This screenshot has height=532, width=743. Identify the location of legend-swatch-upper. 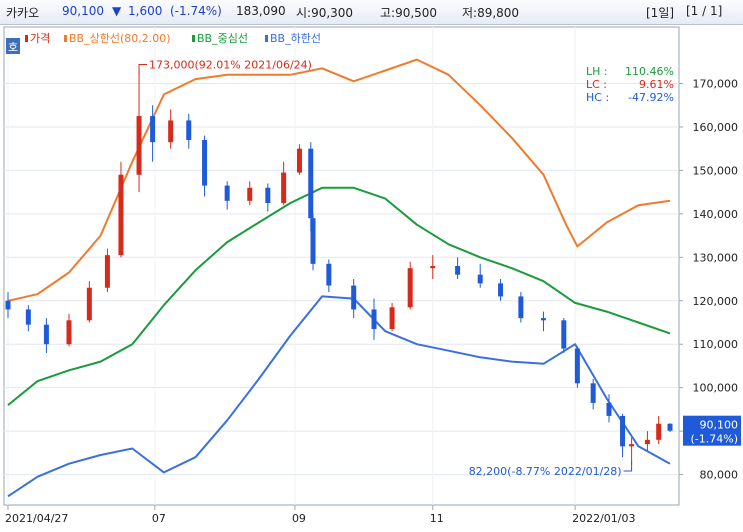
(65, 38).